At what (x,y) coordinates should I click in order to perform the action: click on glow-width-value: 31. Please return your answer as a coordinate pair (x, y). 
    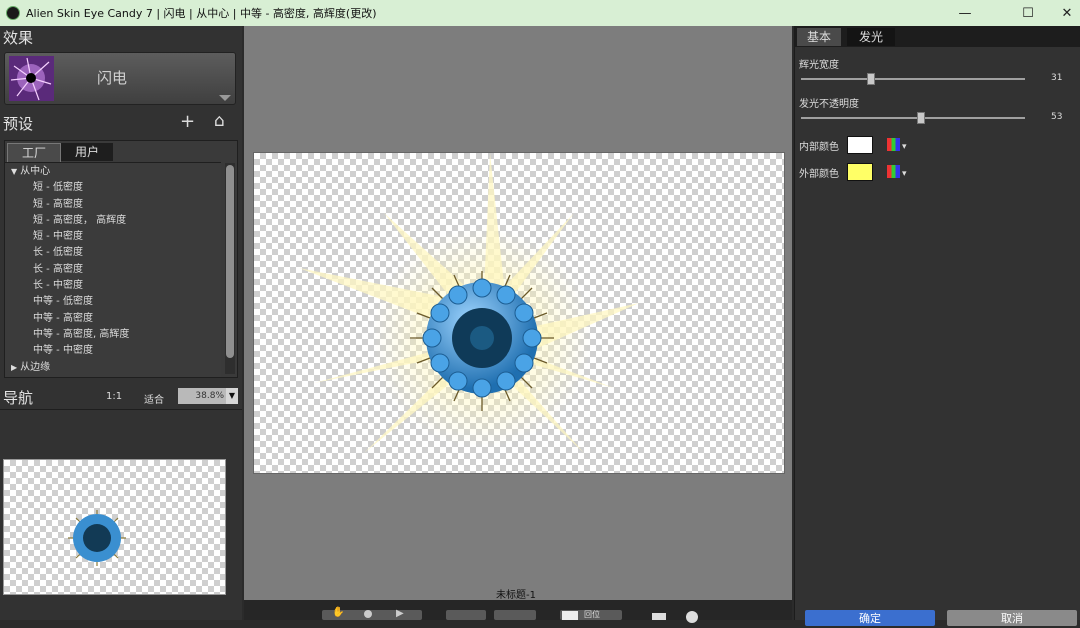
    Looking at the image, I should click on (1056, 78).